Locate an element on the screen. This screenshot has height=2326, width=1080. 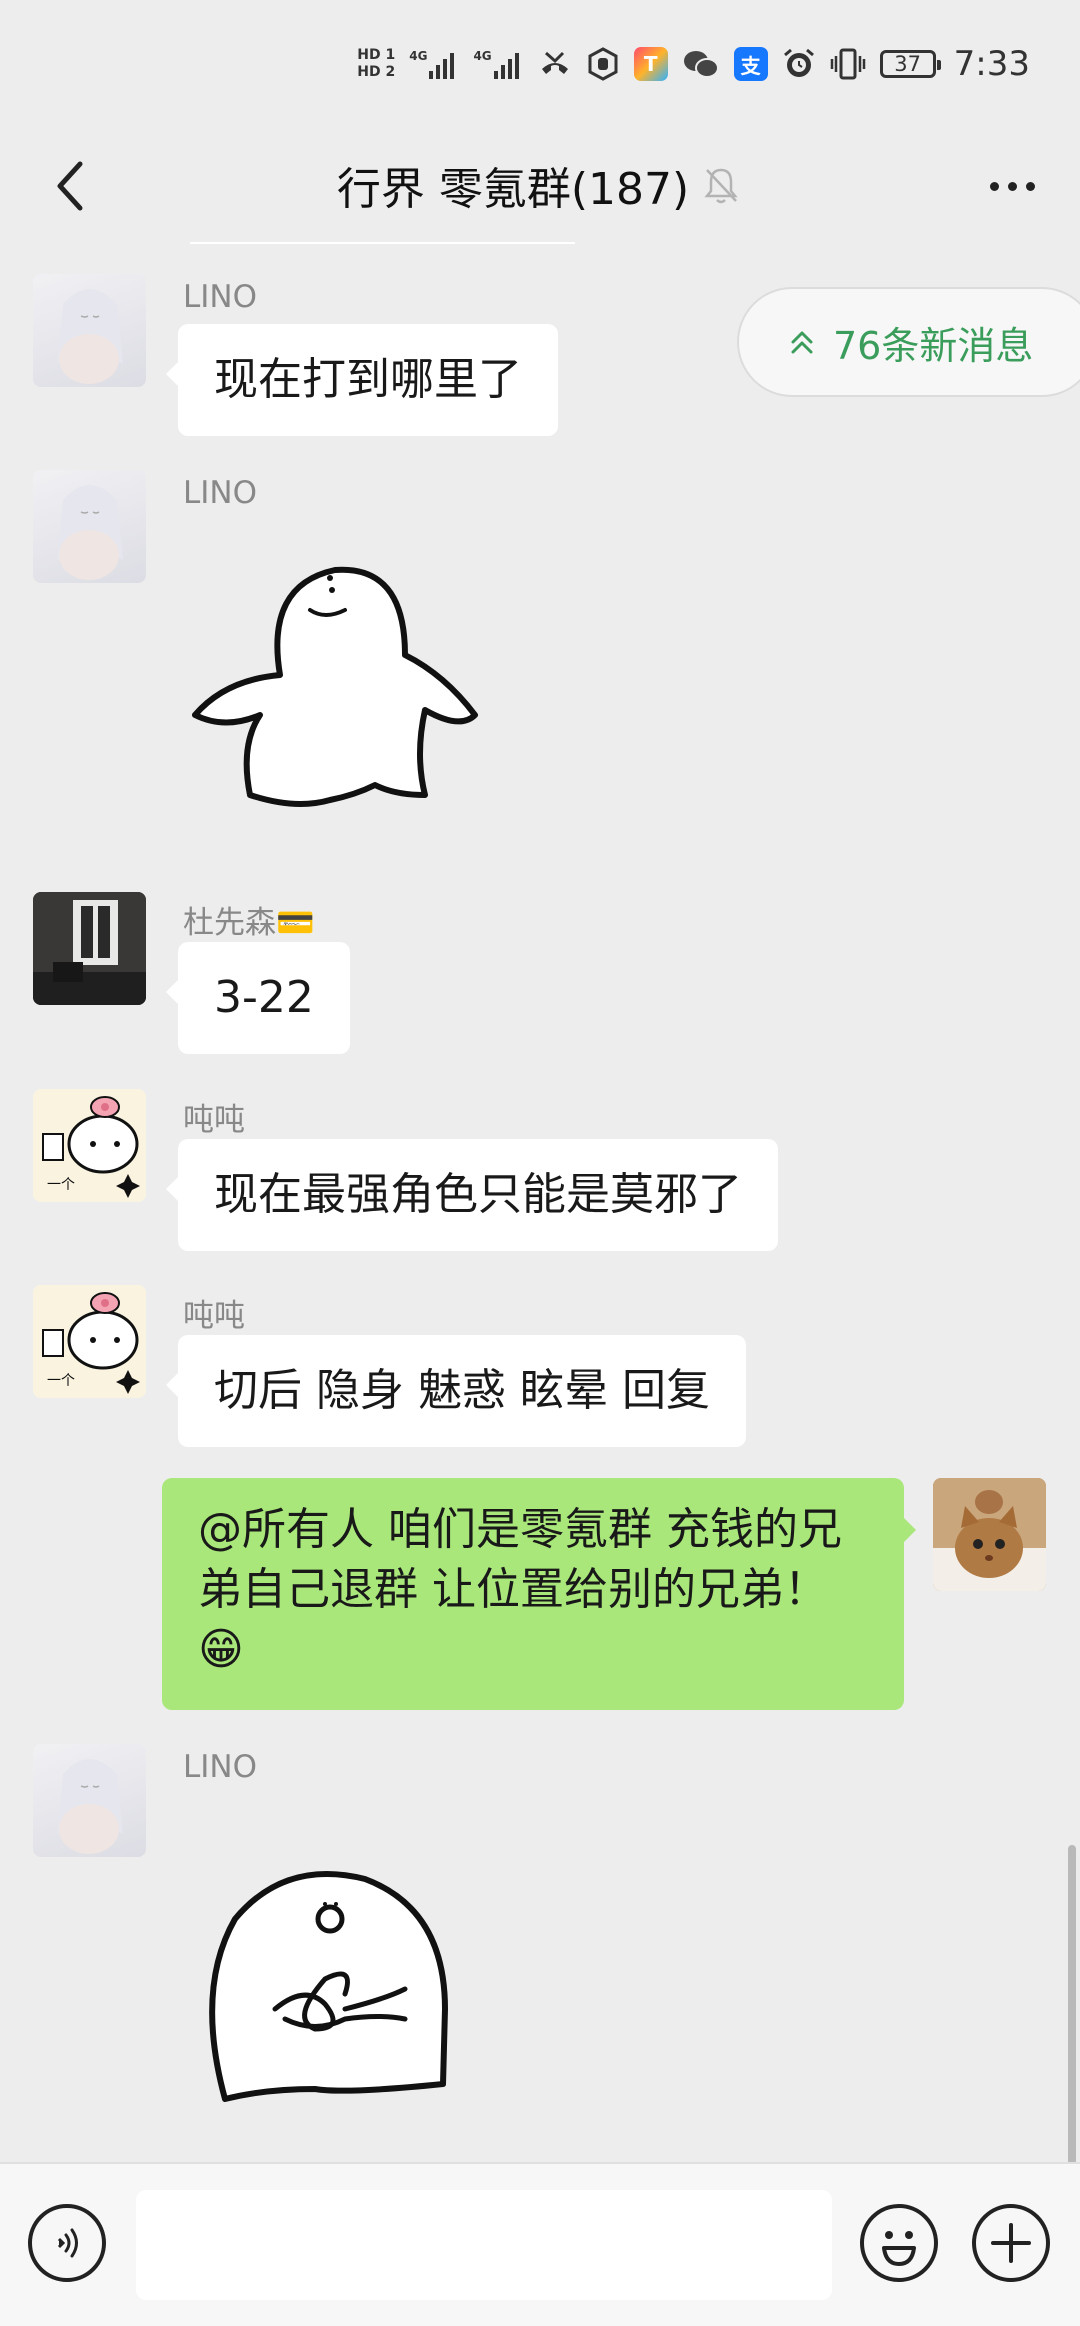
alipay-icon: 支 is located at coordinates (750, 64).